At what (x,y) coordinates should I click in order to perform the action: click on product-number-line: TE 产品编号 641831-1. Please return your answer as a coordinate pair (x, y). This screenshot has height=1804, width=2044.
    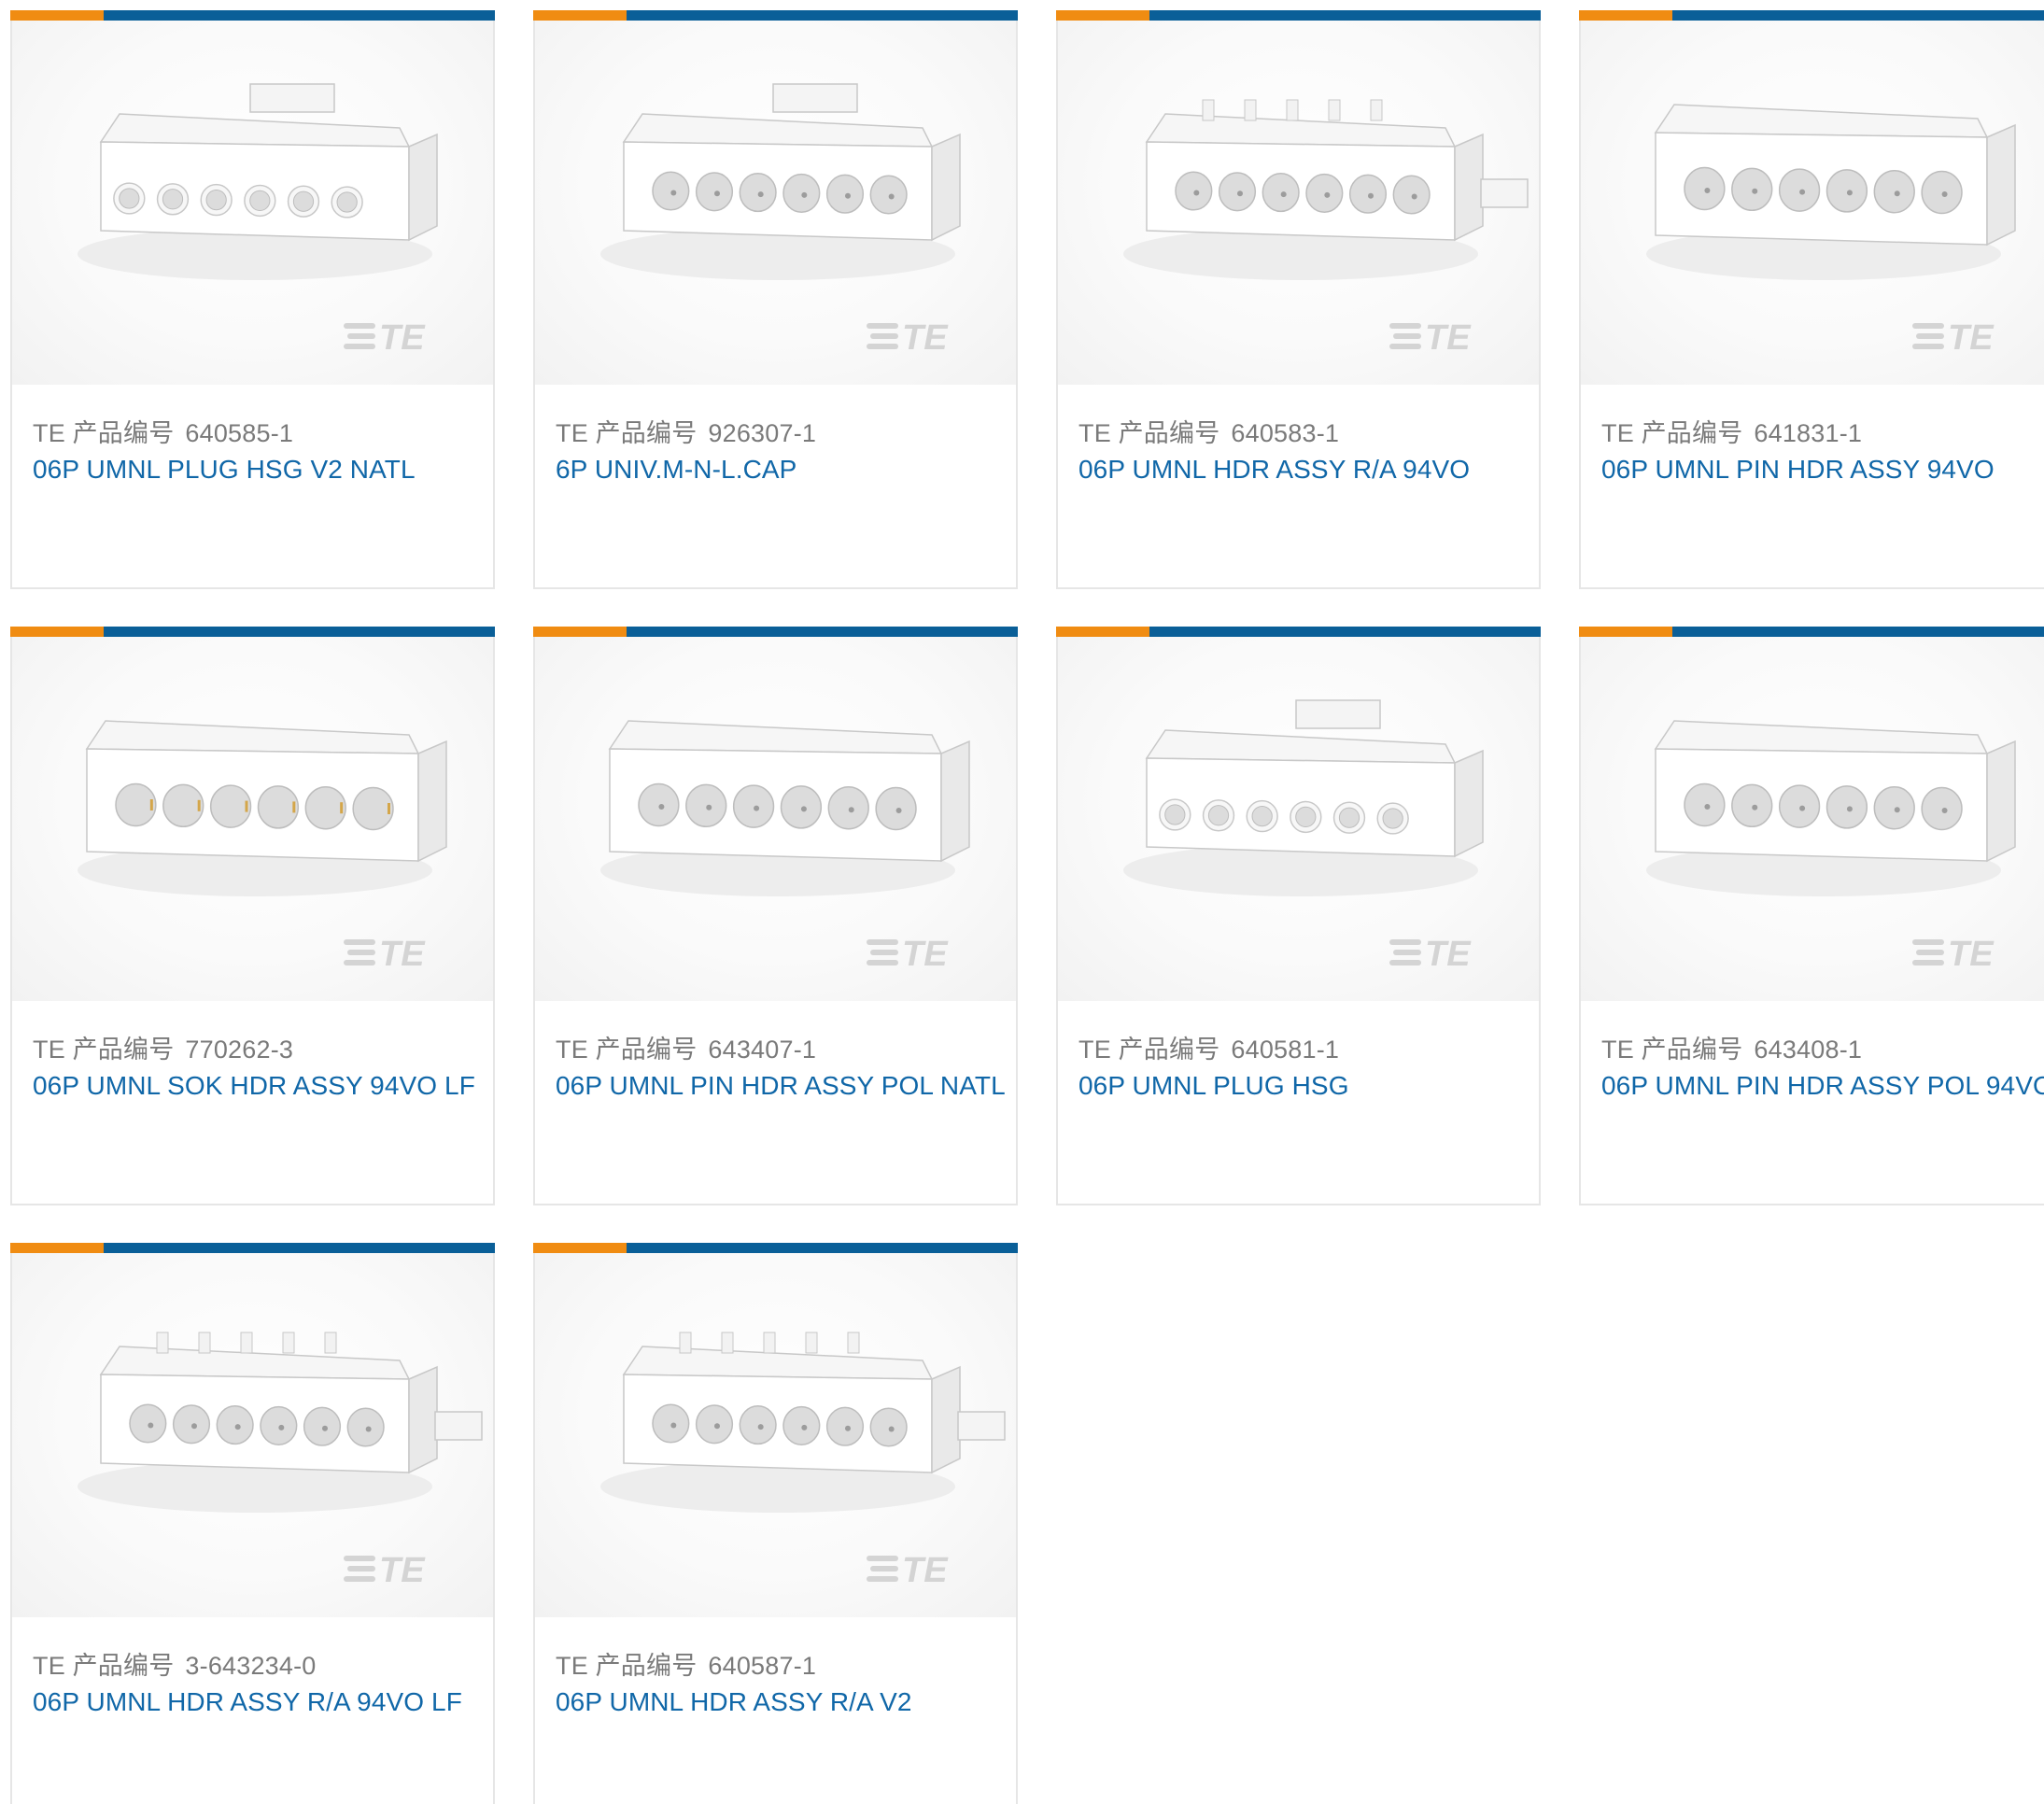
    Looking at the image, I should click on (1731, 431).